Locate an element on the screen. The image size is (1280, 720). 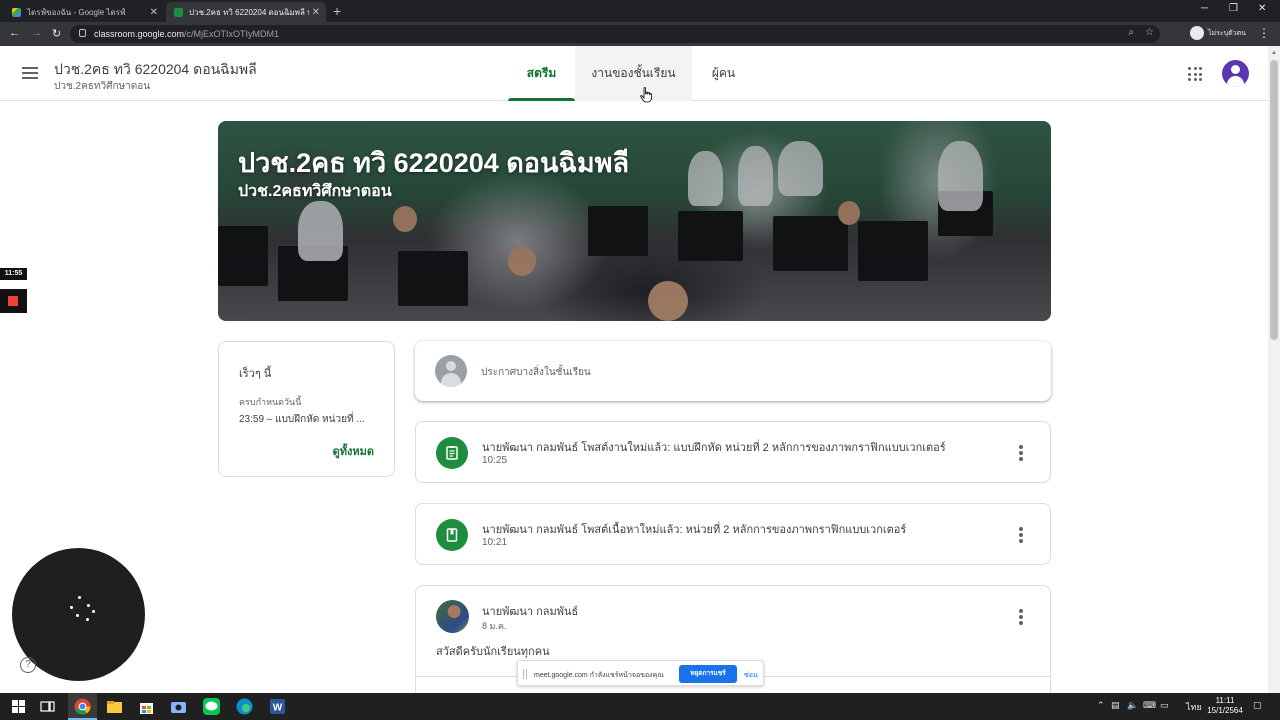
url-text: classroom.google.com/c/MjExOTIxOTIyMDM1 is located at coordinates (187, 34).